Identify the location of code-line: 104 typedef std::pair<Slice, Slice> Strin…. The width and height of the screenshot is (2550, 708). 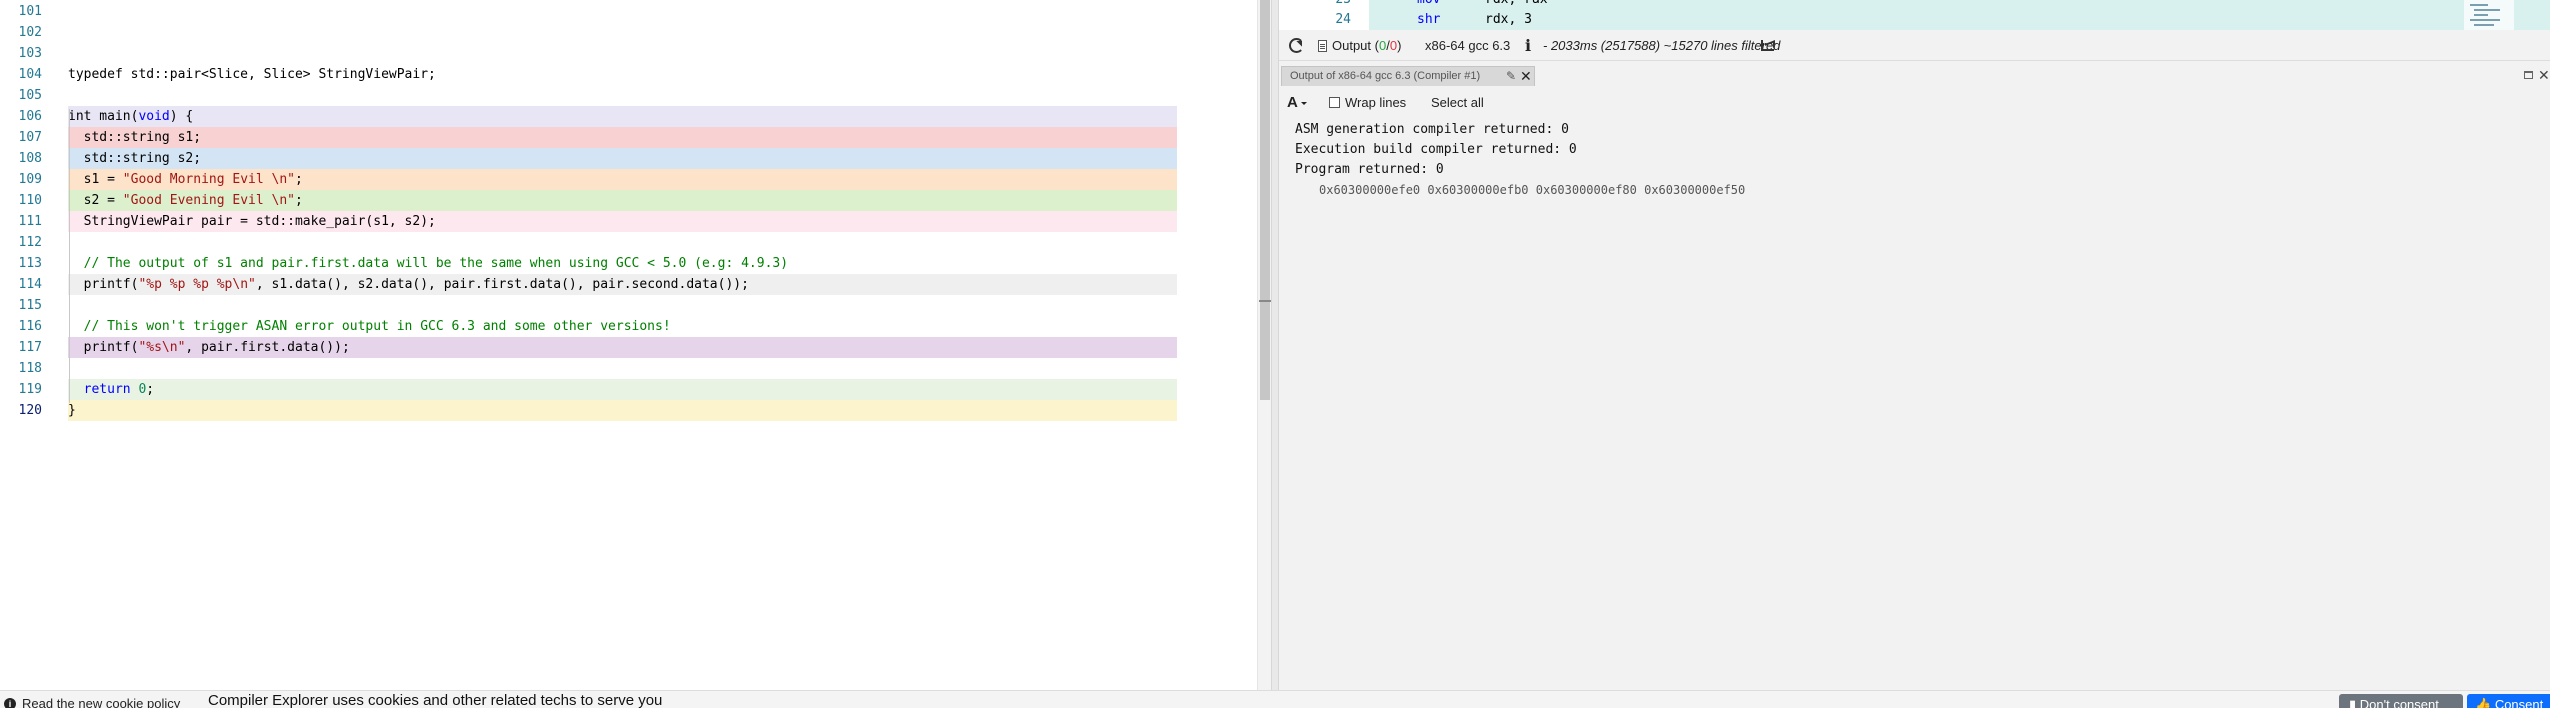
(628, 74).